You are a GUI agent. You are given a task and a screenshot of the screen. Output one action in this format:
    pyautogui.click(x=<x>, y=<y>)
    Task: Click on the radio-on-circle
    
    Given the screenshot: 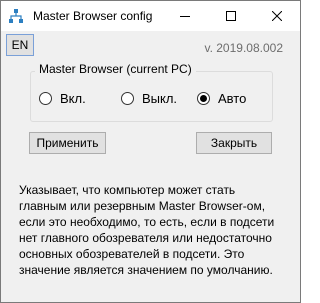 What is the action you would take?
    pyautogui.click(x=45, y=98)
    